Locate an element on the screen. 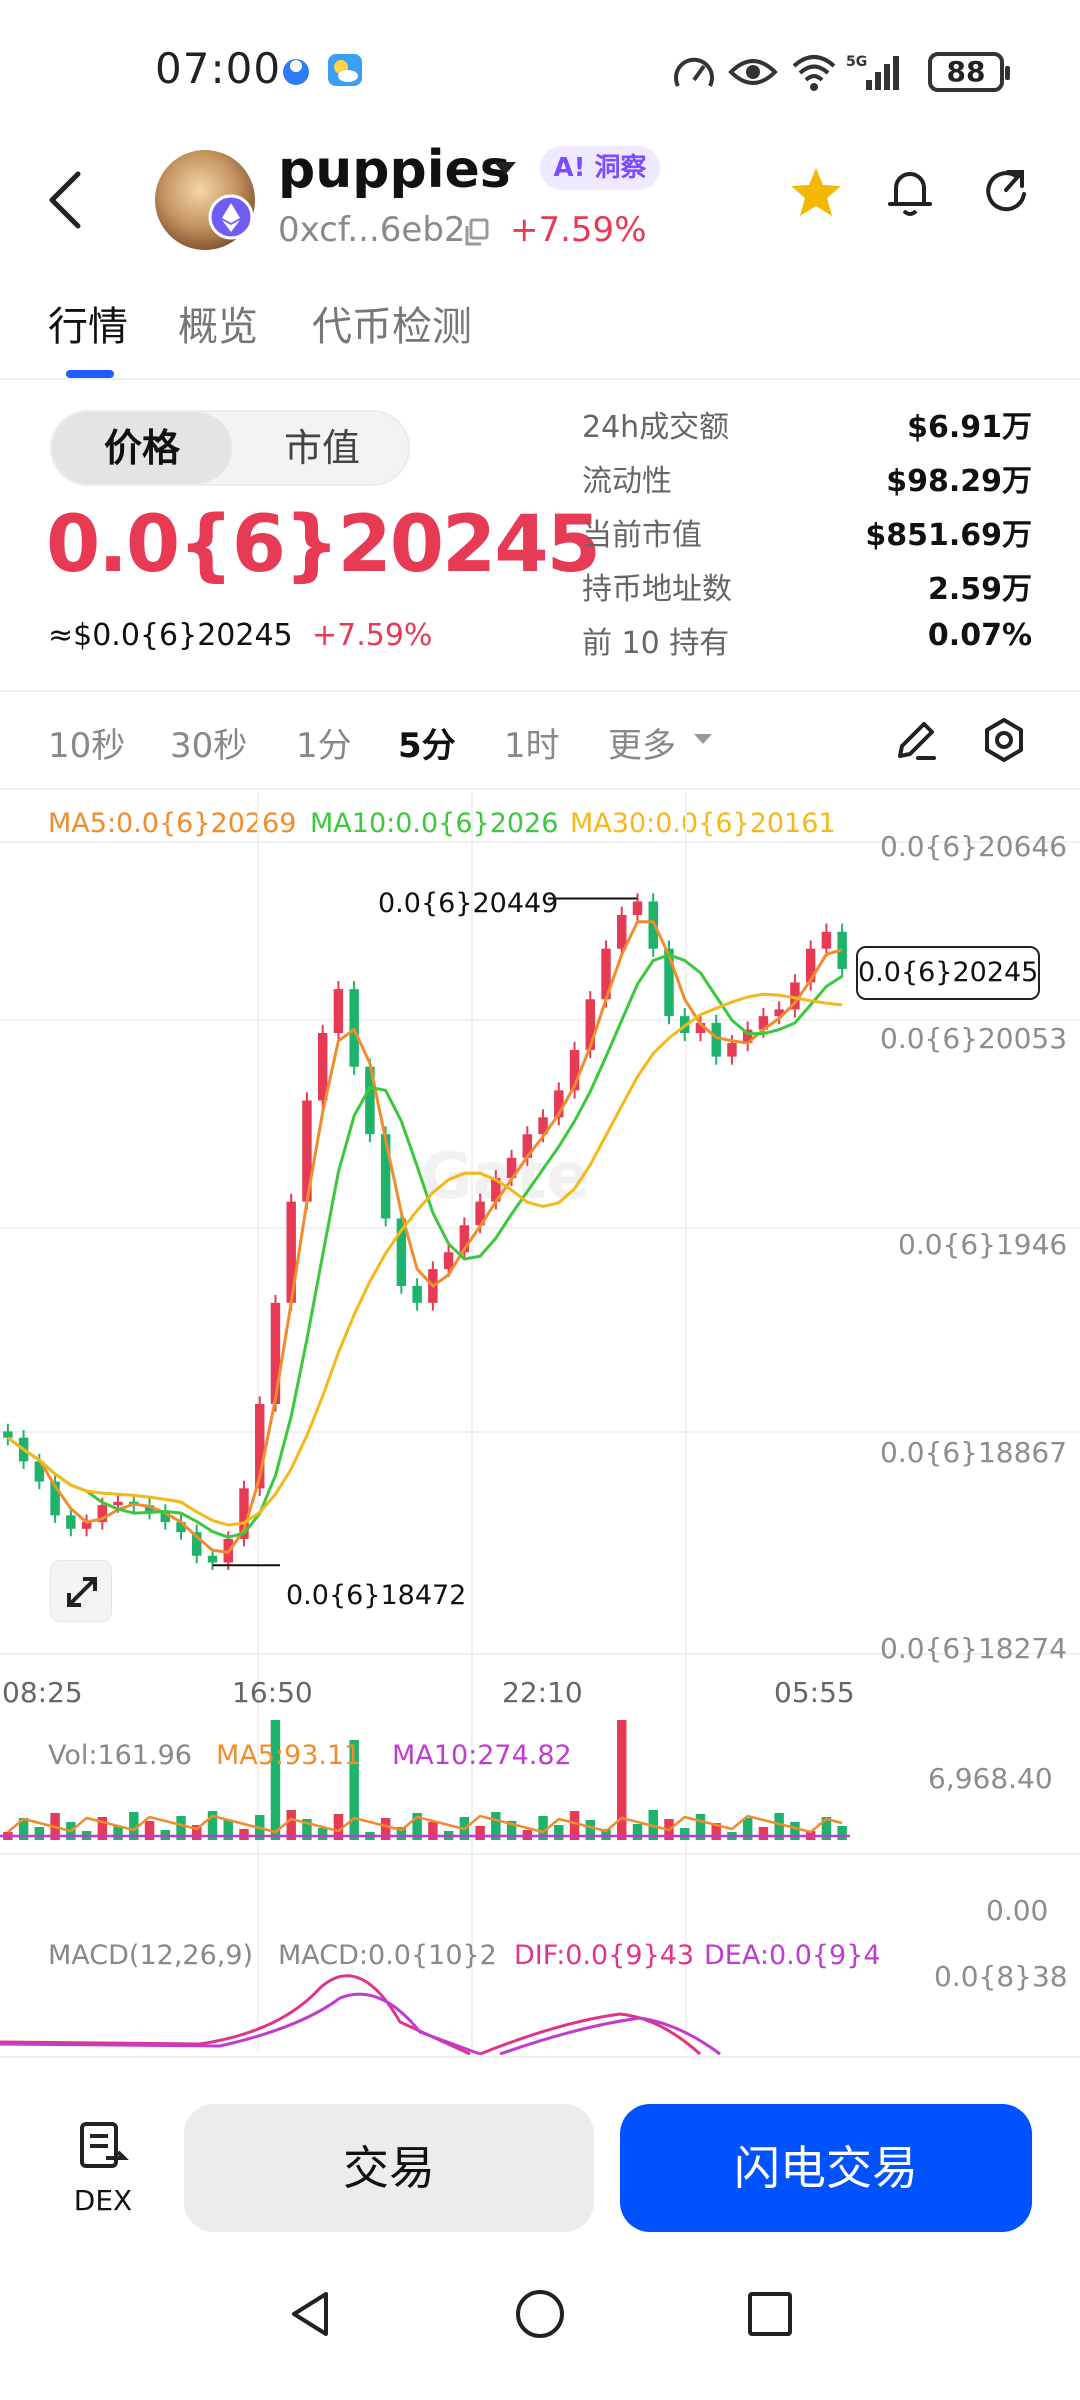 The image size is (1080, 2400). stat-row: 持币地址数 2.59万 is located at coordinates (807, 591).